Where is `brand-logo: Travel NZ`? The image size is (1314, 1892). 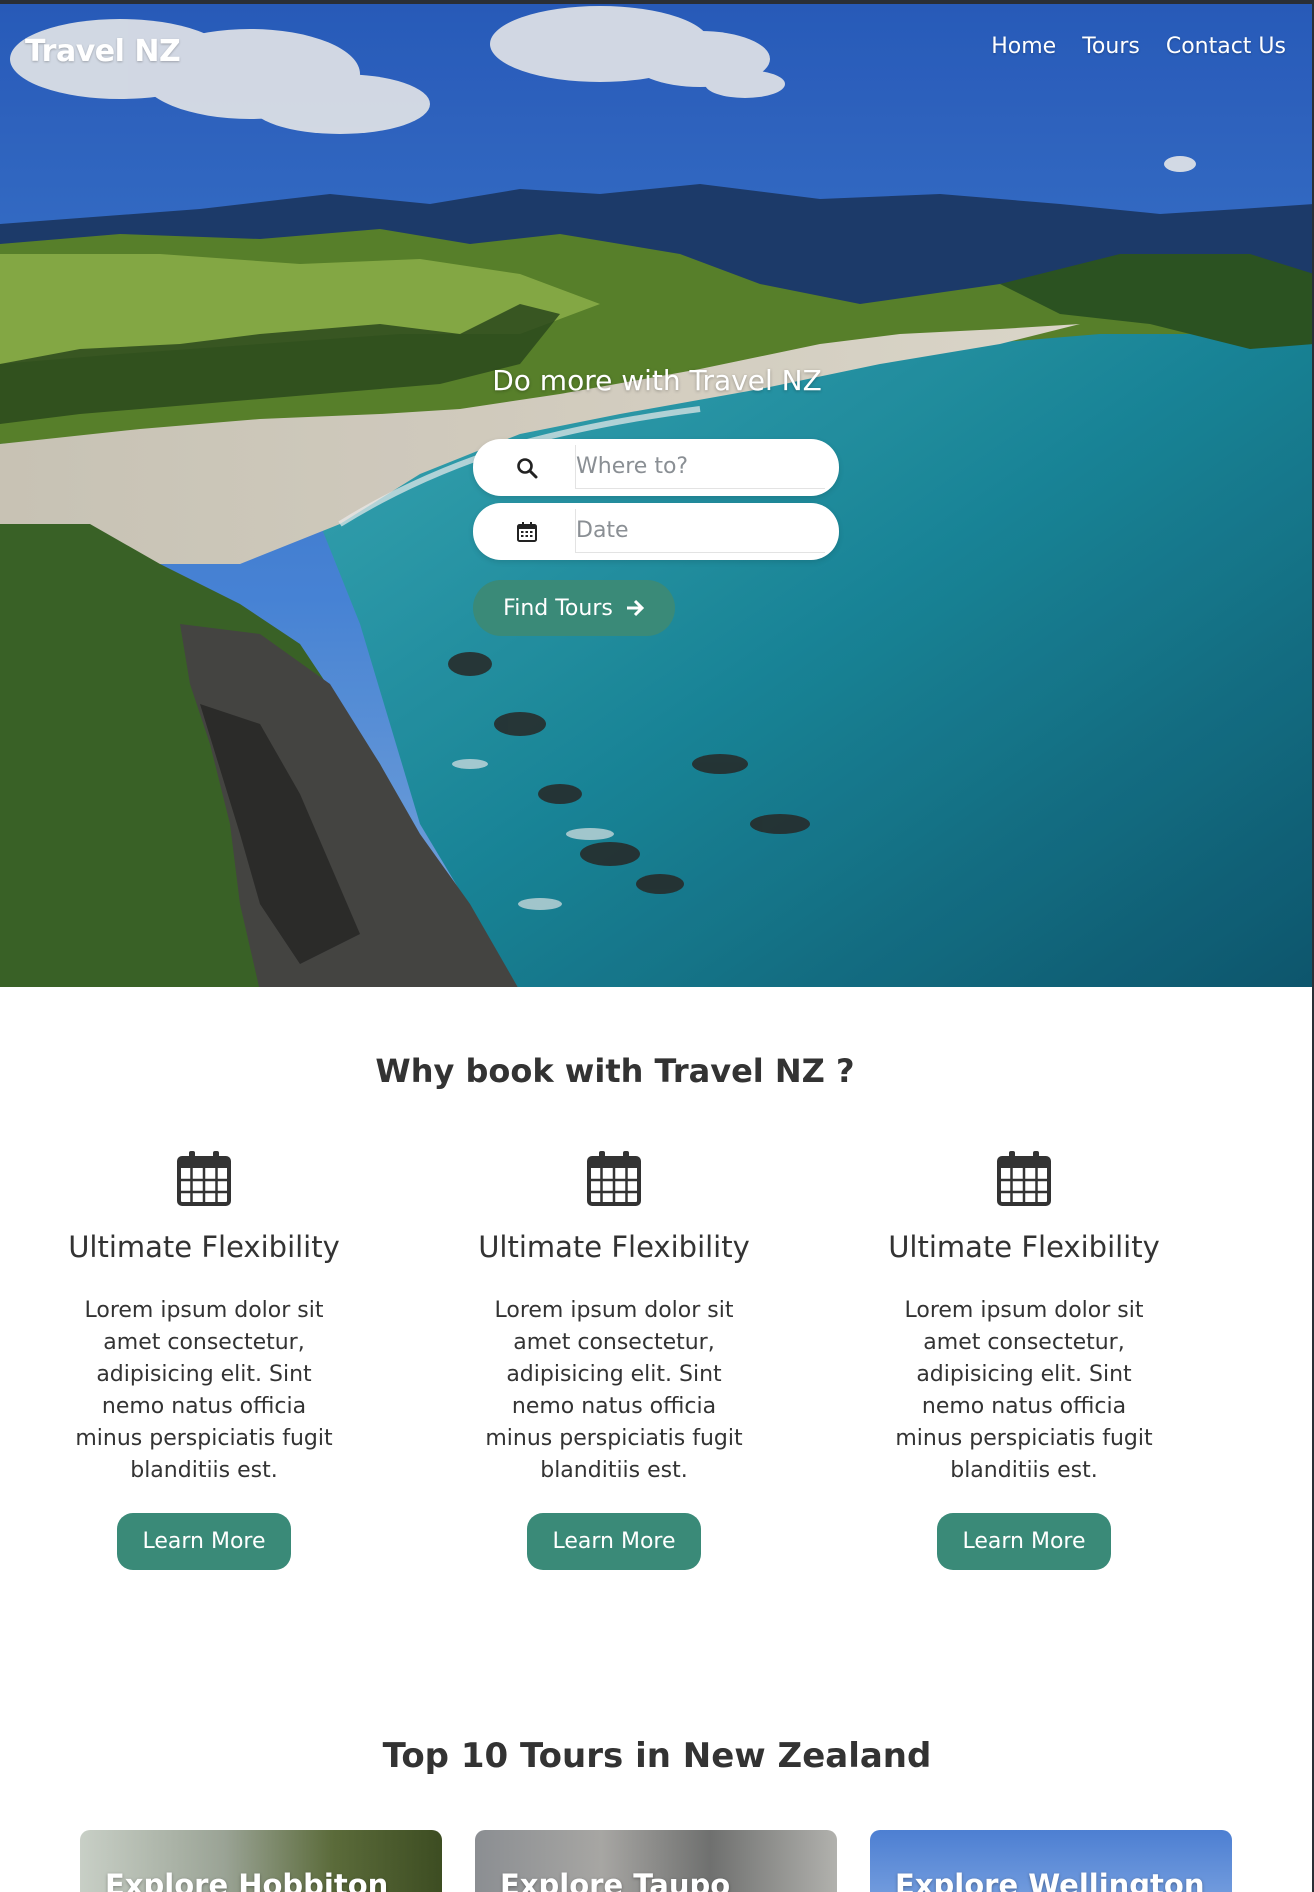 brand-logo: Travel NZ is located at coordinates (103, 51).